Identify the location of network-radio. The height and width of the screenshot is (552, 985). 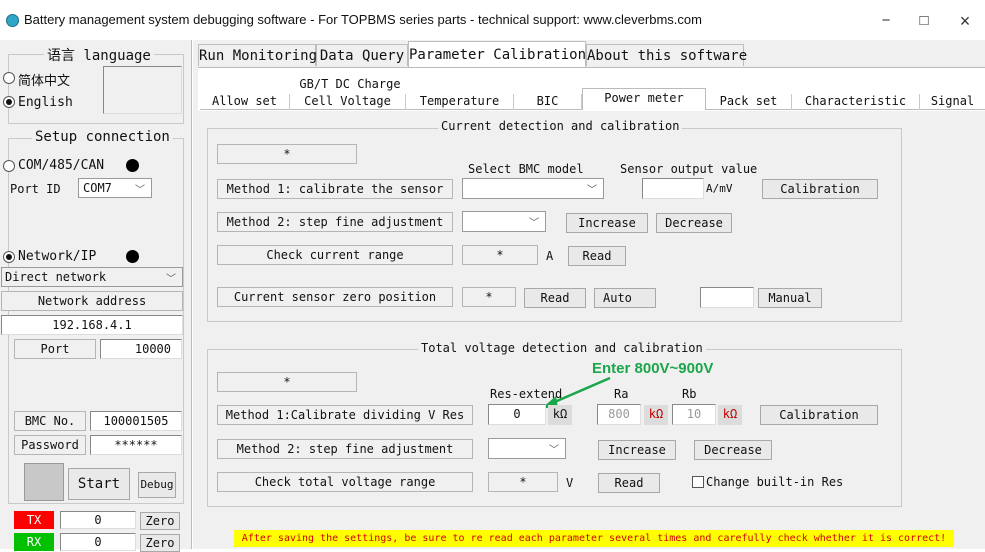
(9, 257).